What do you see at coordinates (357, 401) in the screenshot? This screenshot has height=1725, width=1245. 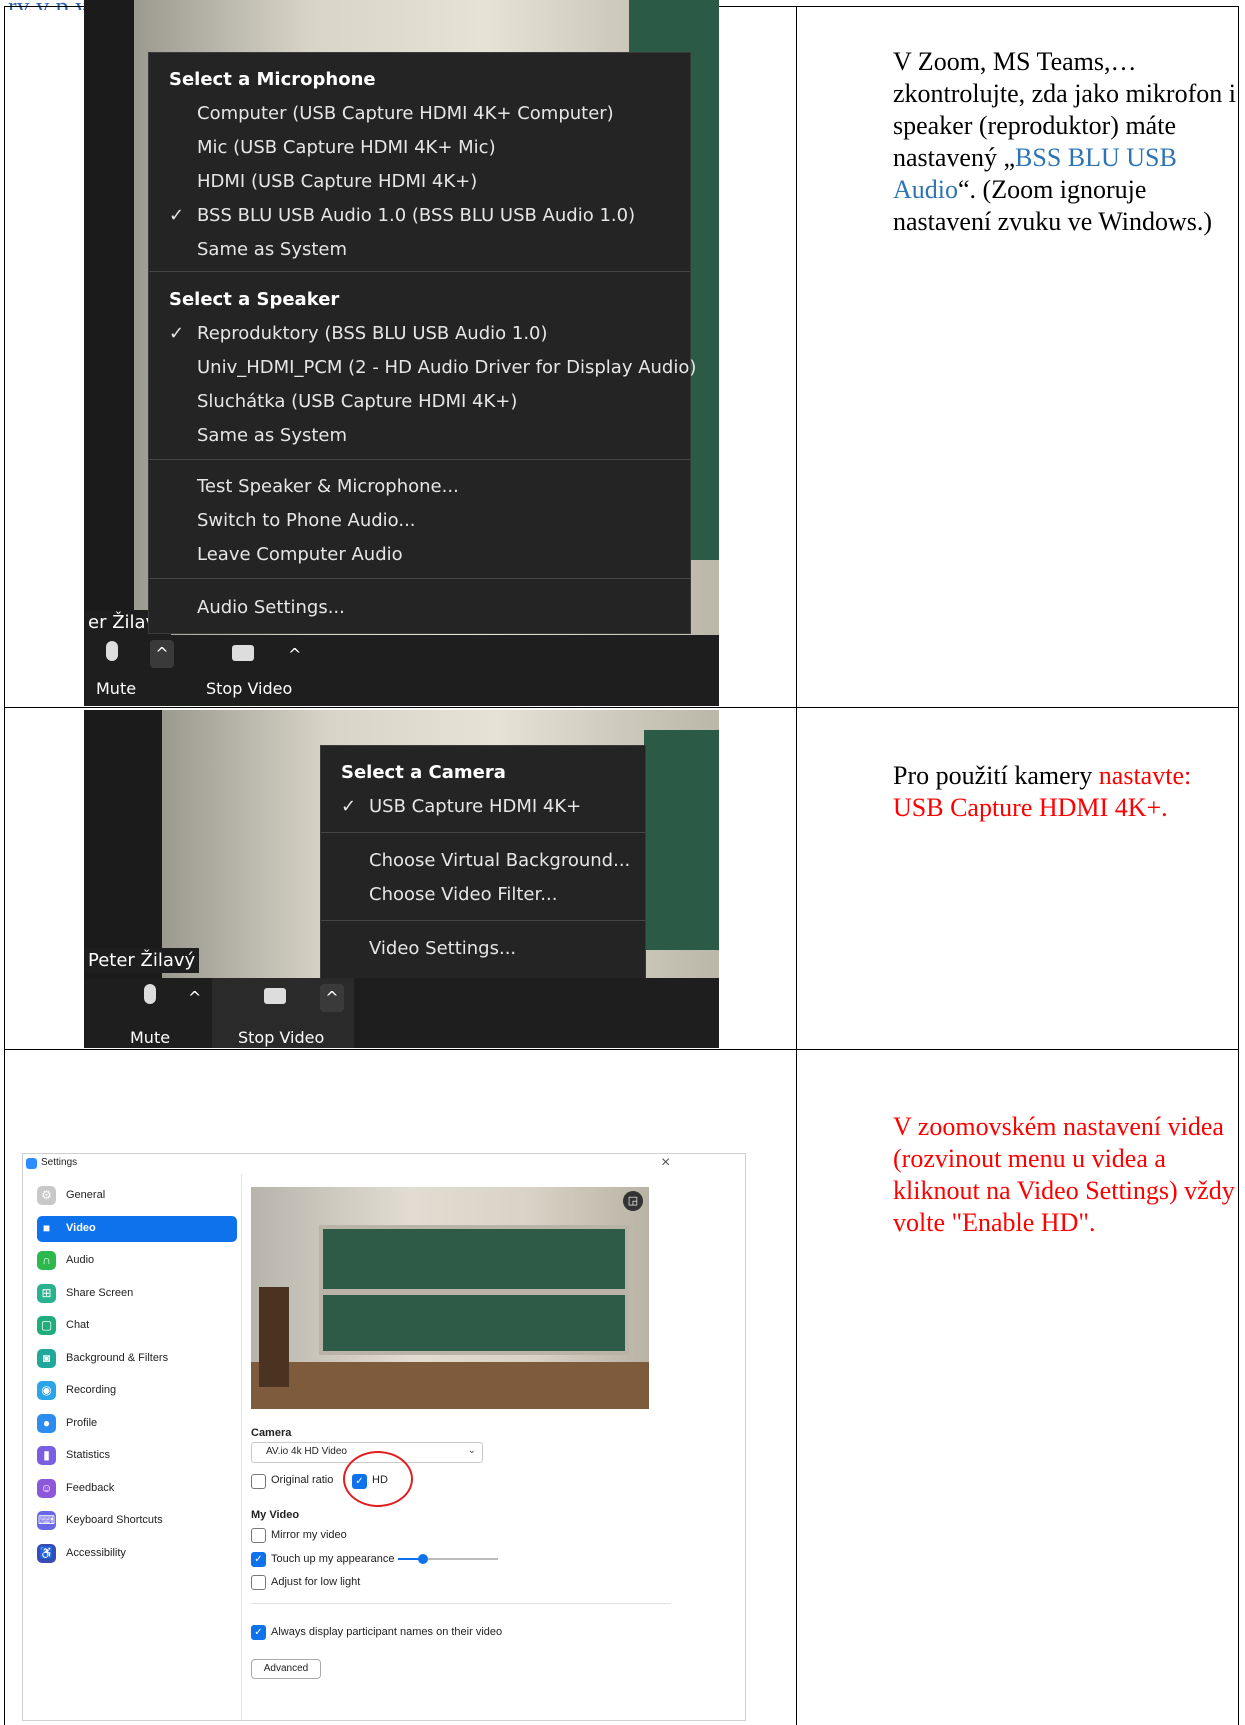 I see `speaker-option: Sluchátka (USB Capture HDMI 4K+)` at bounding box center [357, 401].